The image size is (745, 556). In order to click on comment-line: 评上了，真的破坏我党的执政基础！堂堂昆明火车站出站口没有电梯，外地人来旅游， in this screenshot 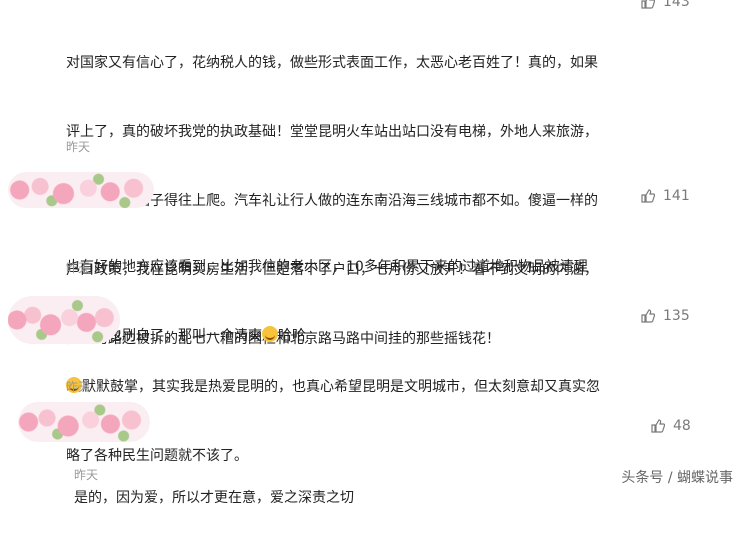, I will do `click(332, 132)`.